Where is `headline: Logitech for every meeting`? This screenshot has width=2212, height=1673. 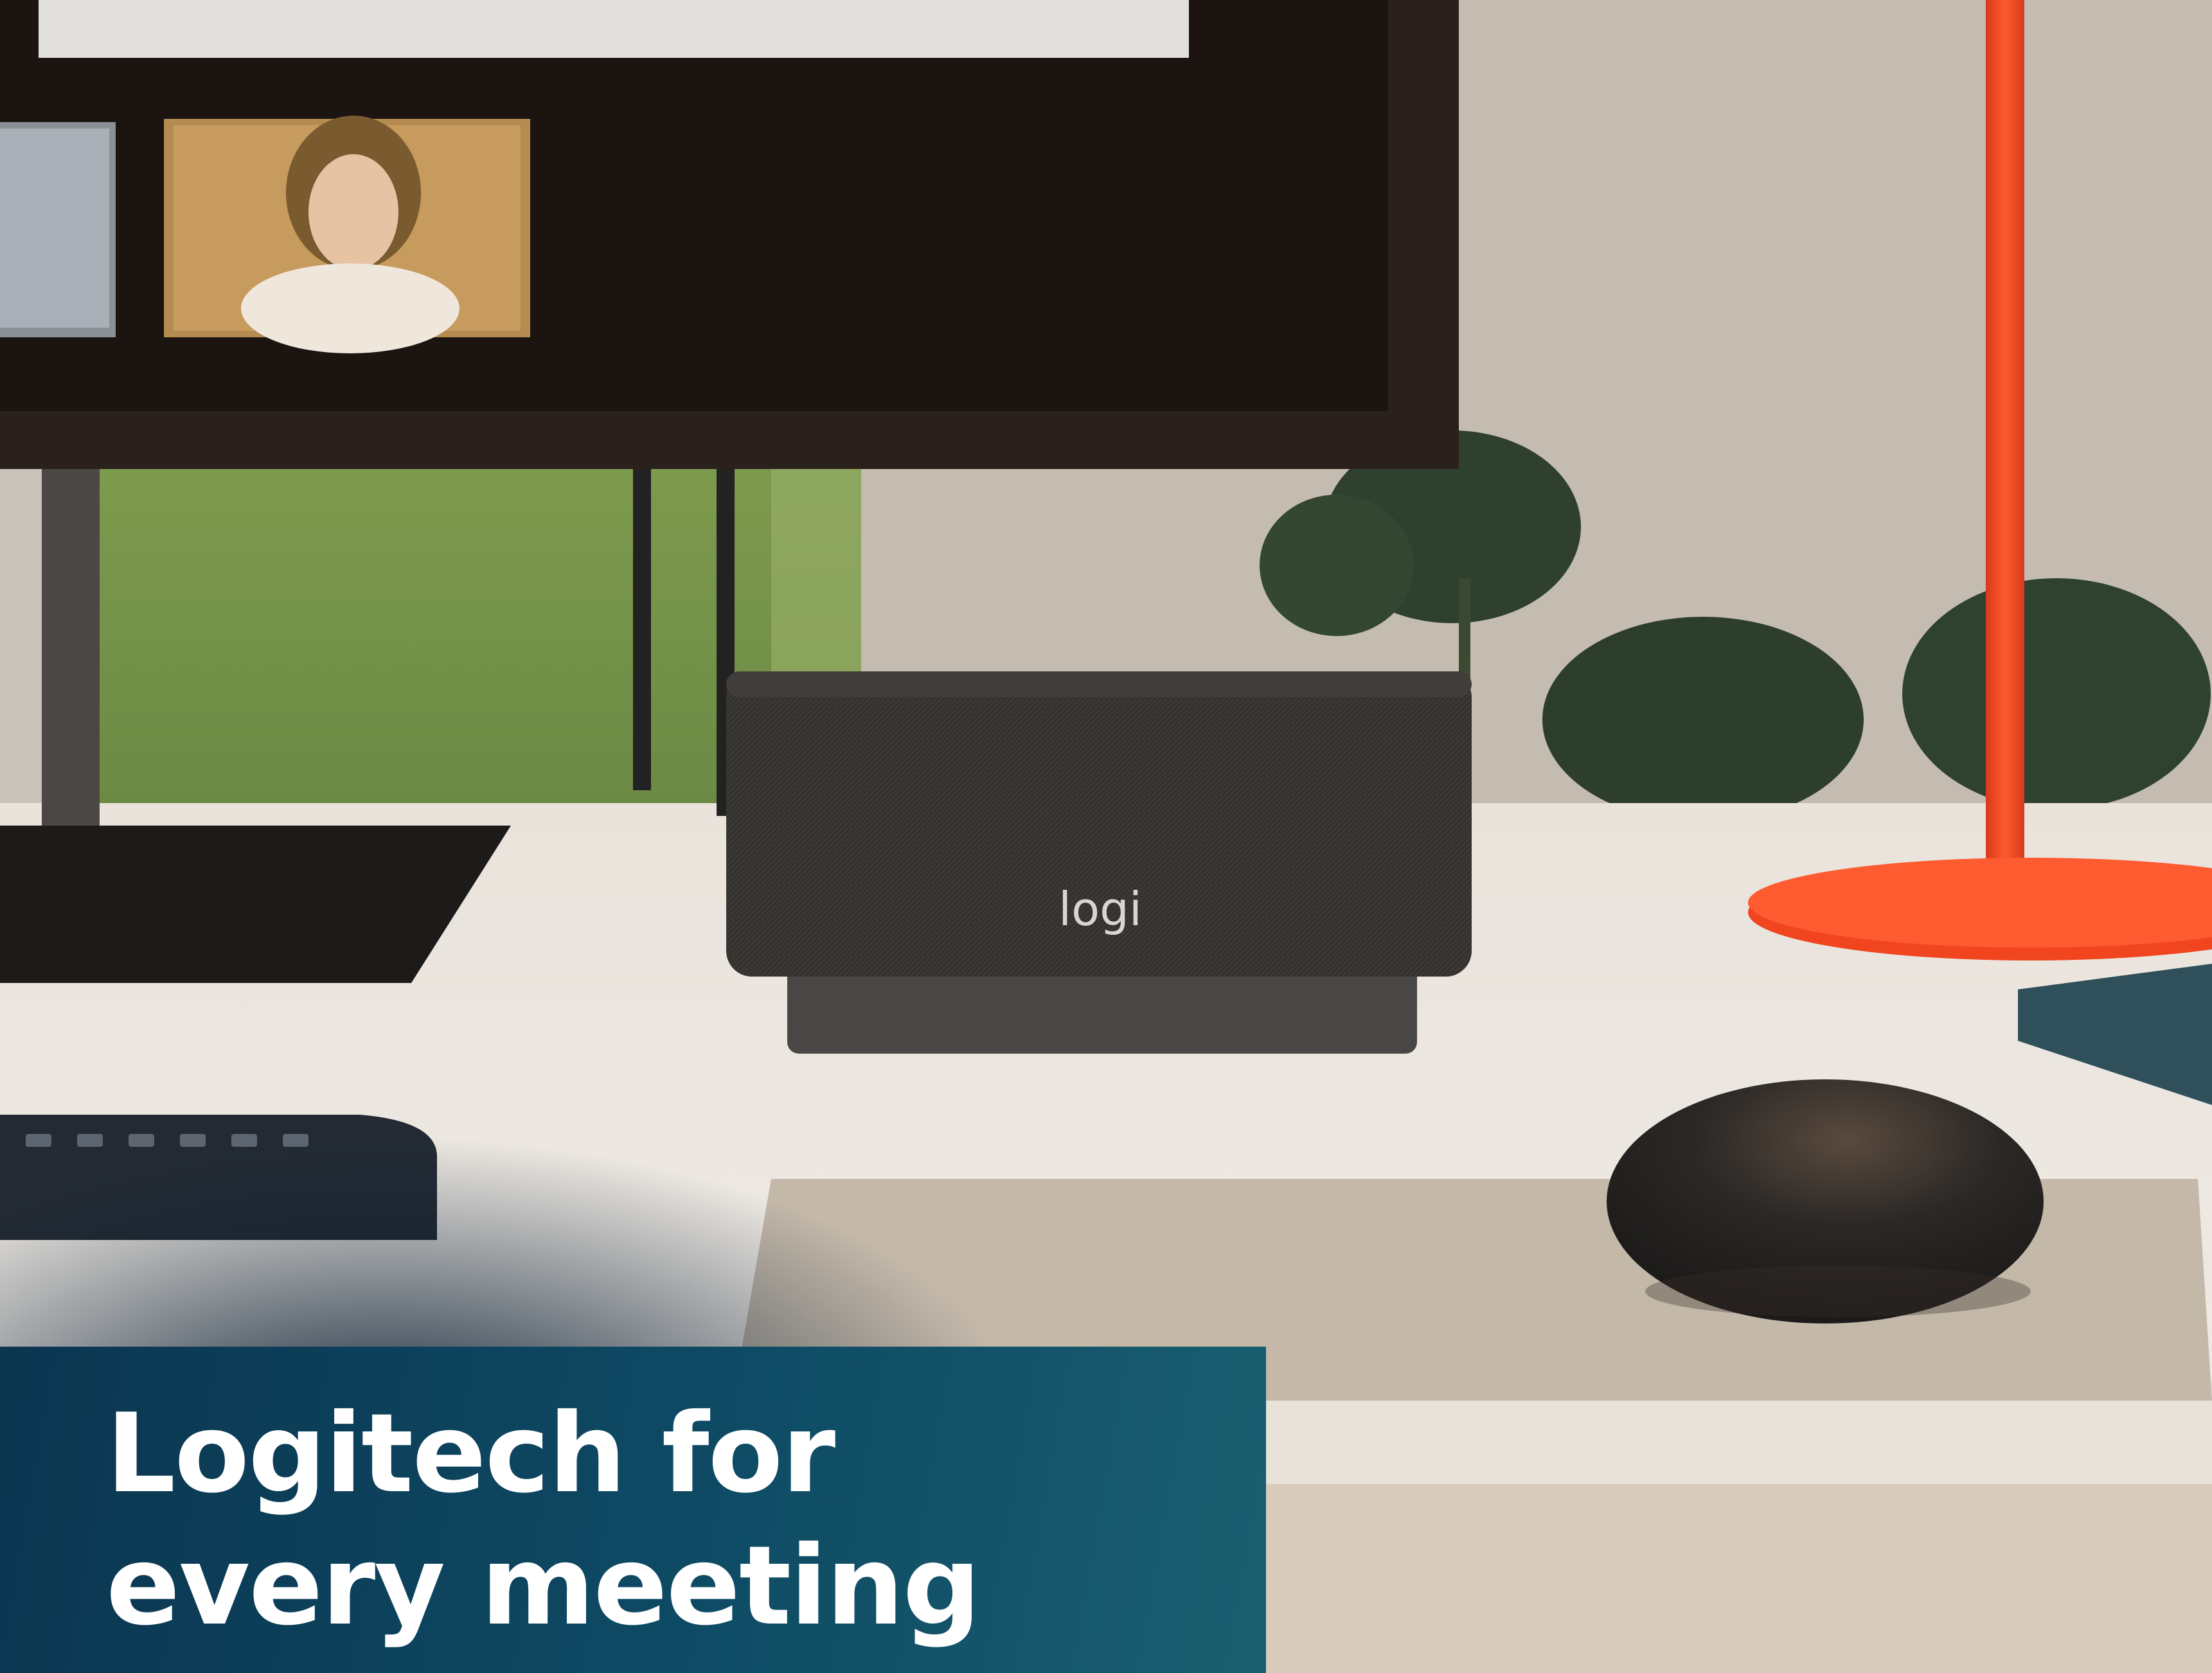
headline: Logitech for every meeting is located at coordinates (671, 1520).